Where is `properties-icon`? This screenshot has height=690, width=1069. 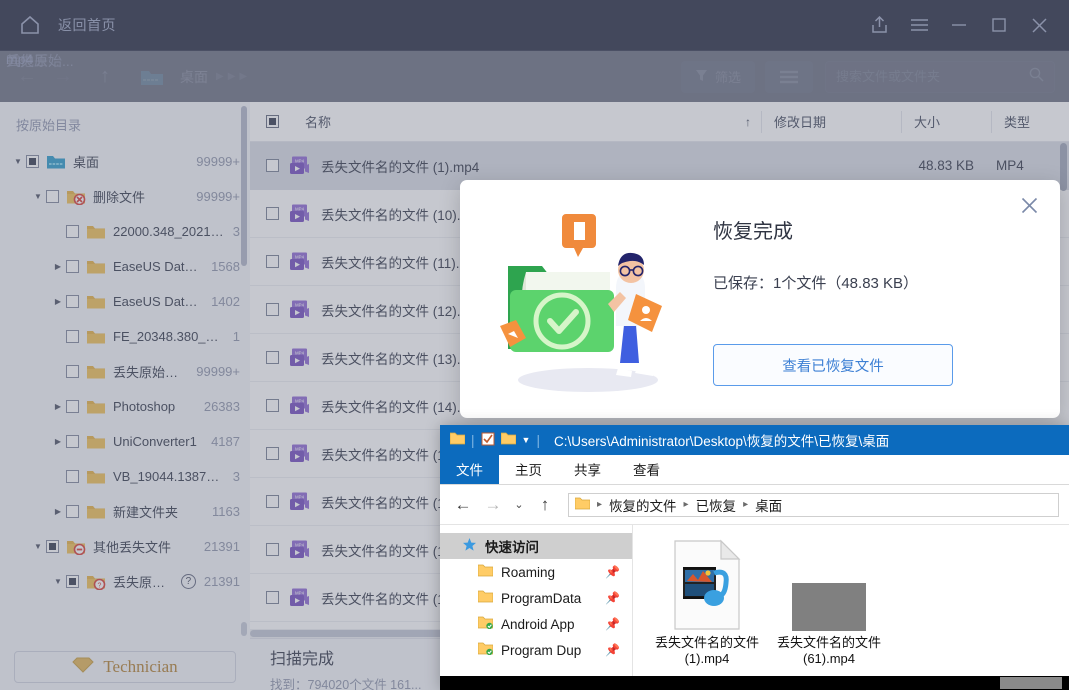
properties-icon is located at coordinates (488, 440).